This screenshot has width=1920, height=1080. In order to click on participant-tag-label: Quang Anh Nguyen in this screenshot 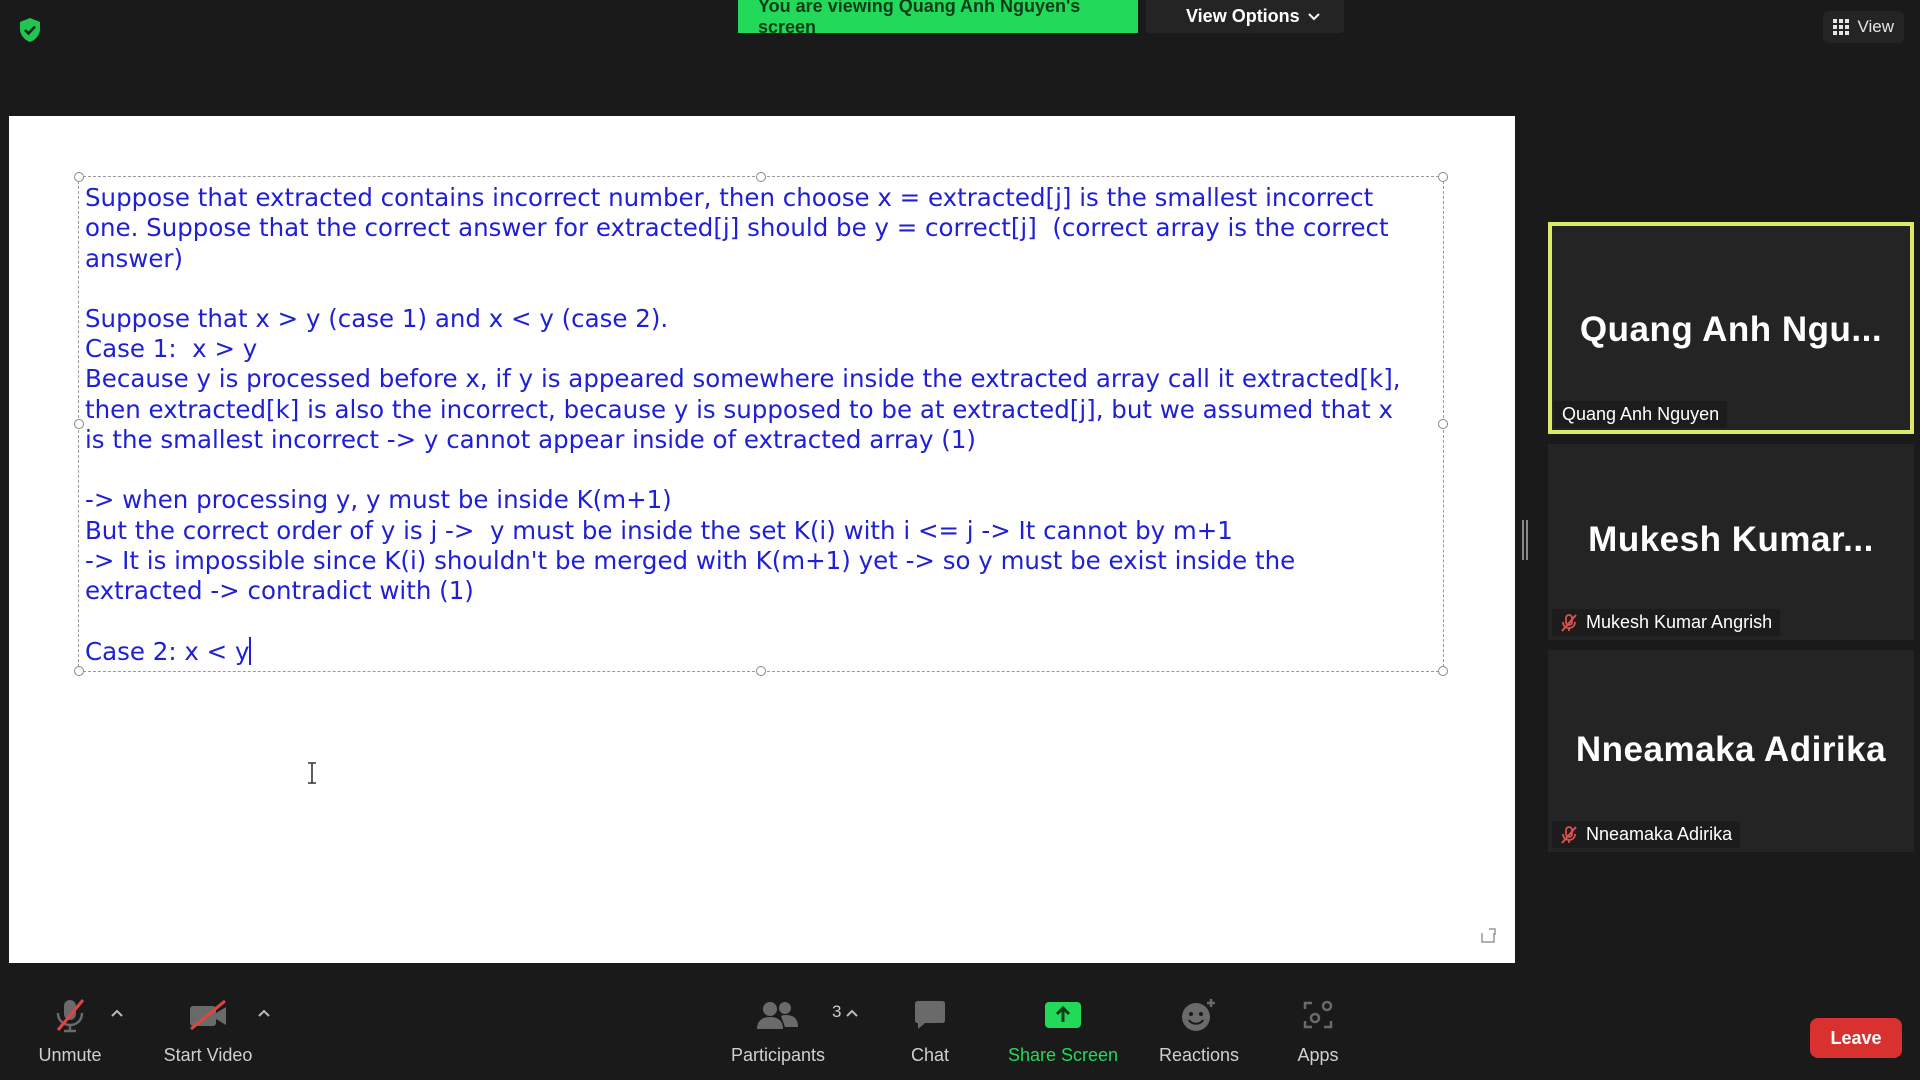, I will do `click(1641, 414)`.